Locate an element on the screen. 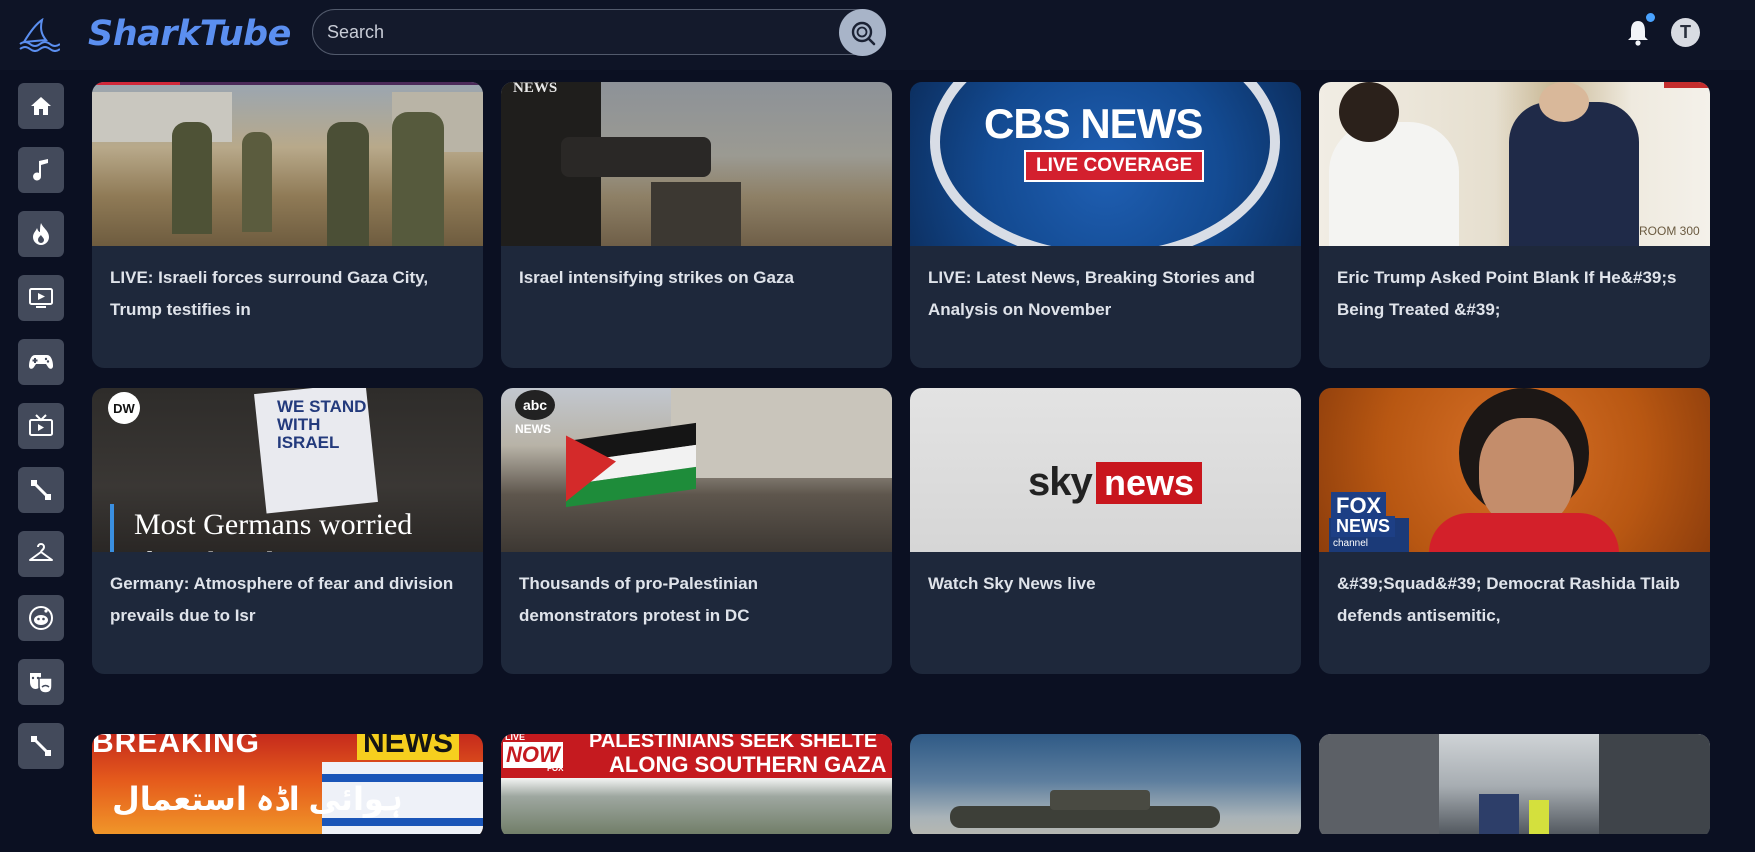  live-badge: LIVE is located at coordinates (515, 738).